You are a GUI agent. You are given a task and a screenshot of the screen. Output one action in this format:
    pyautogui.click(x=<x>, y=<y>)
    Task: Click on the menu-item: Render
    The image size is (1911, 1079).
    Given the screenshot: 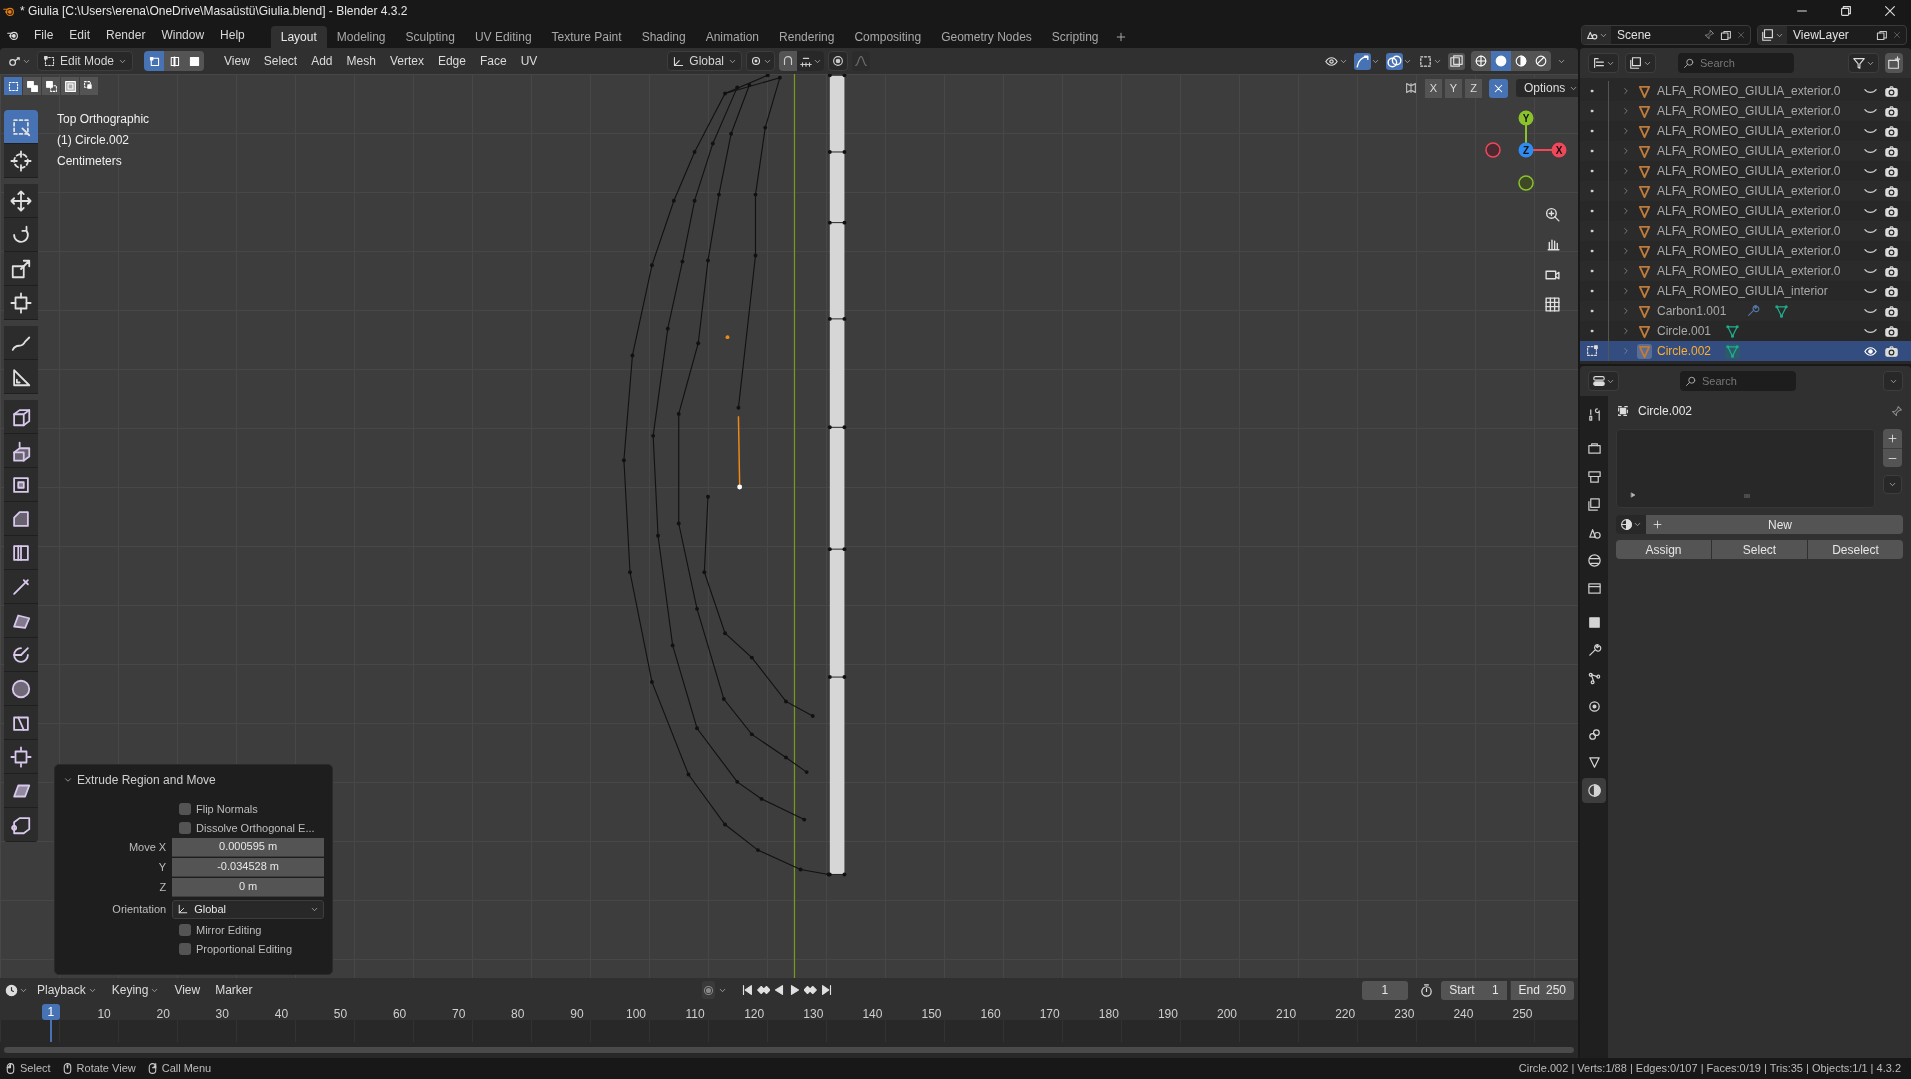 What is the action you would take?
    pyautogui.click(x=126, y=35)
    